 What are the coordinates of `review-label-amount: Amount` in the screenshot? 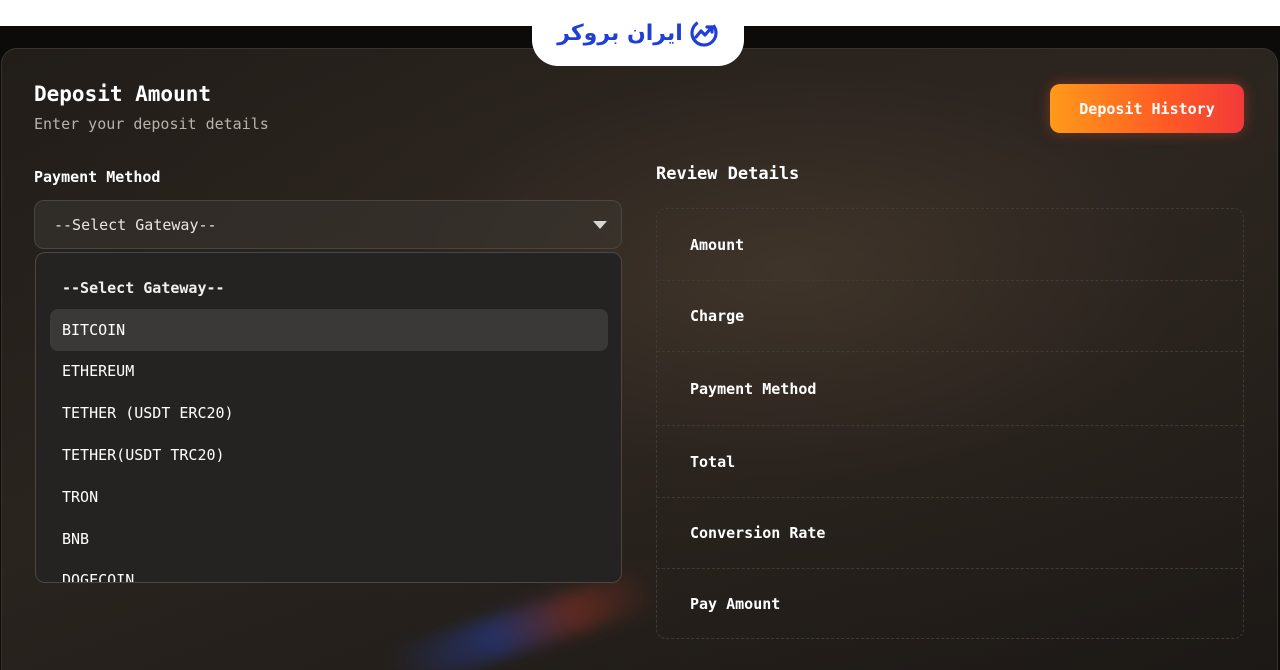 It's located at (717, 244).